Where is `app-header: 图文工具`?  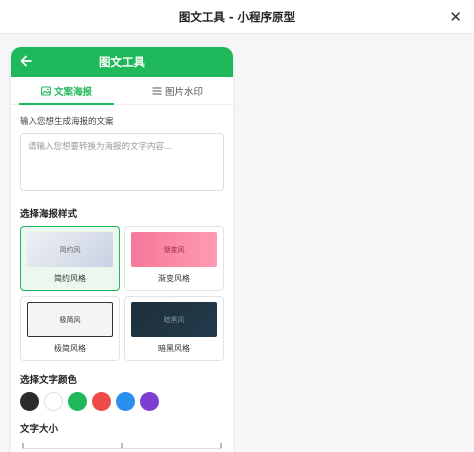 app-header: 图文工具 is located at coordinates (122, 62).